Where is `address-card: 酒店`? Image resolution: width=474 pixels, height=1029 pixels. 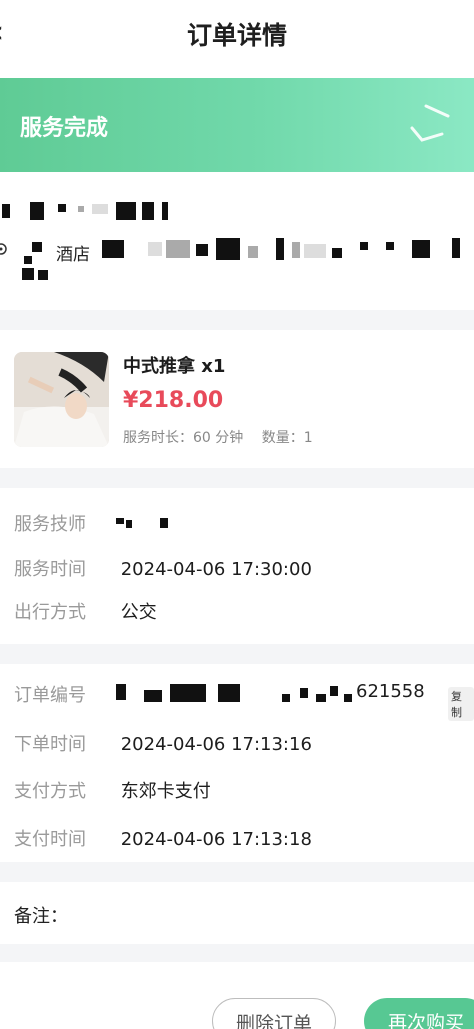
address-card: 酒店 is located at coordinates (237, 241).